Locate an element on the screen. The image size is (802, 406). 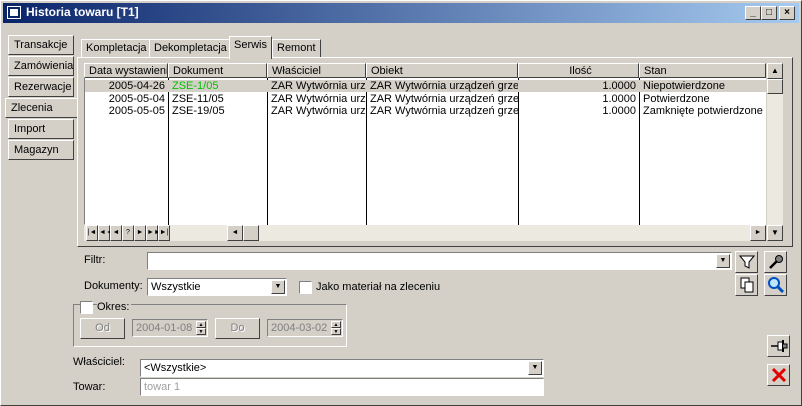
documents-icon is located at coordinates (746, 285).